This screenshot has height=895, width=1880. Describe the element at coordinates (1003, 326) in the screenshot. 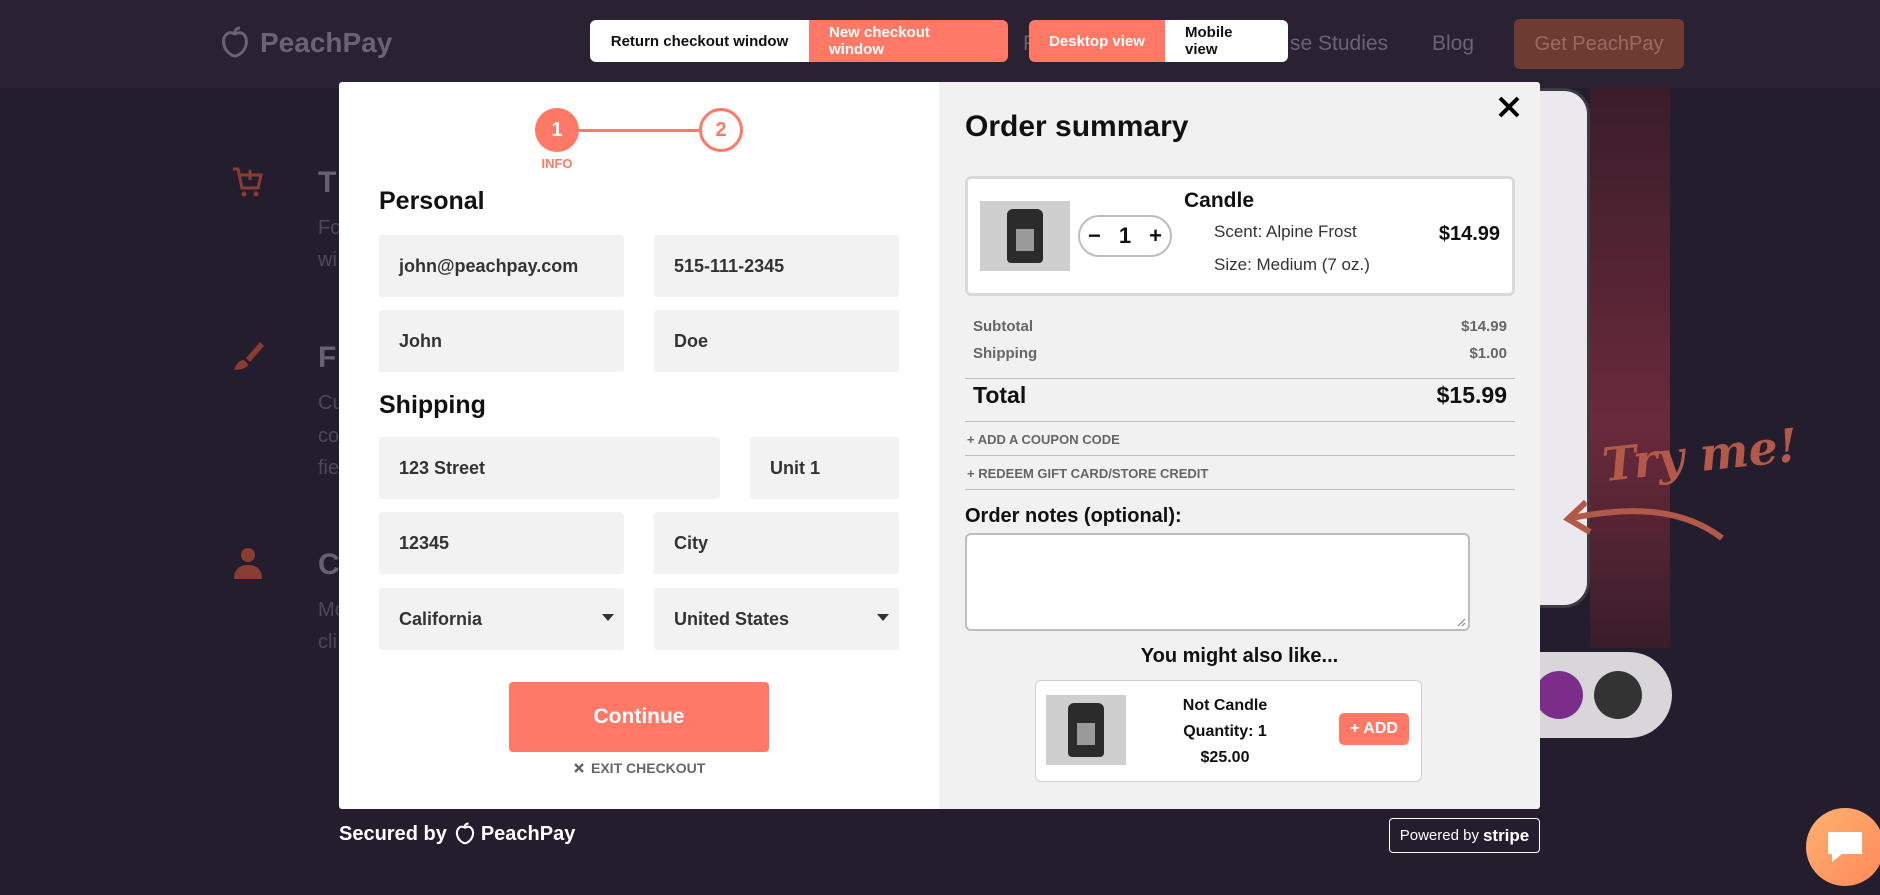

I see `subtotal-label: Subtotal` at that location.